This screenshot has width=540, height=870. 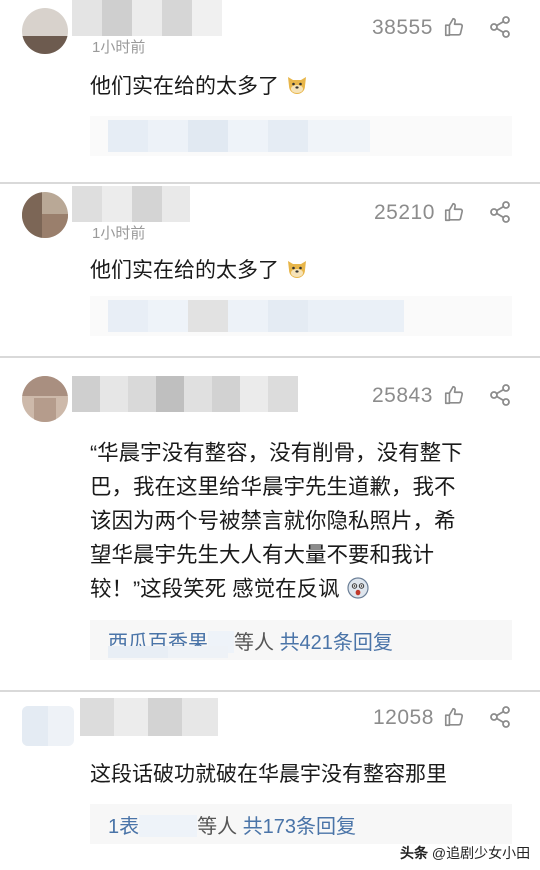 I want to click on reply-summary: 1表 等人 共173条回复, so click(x=301, y=824).